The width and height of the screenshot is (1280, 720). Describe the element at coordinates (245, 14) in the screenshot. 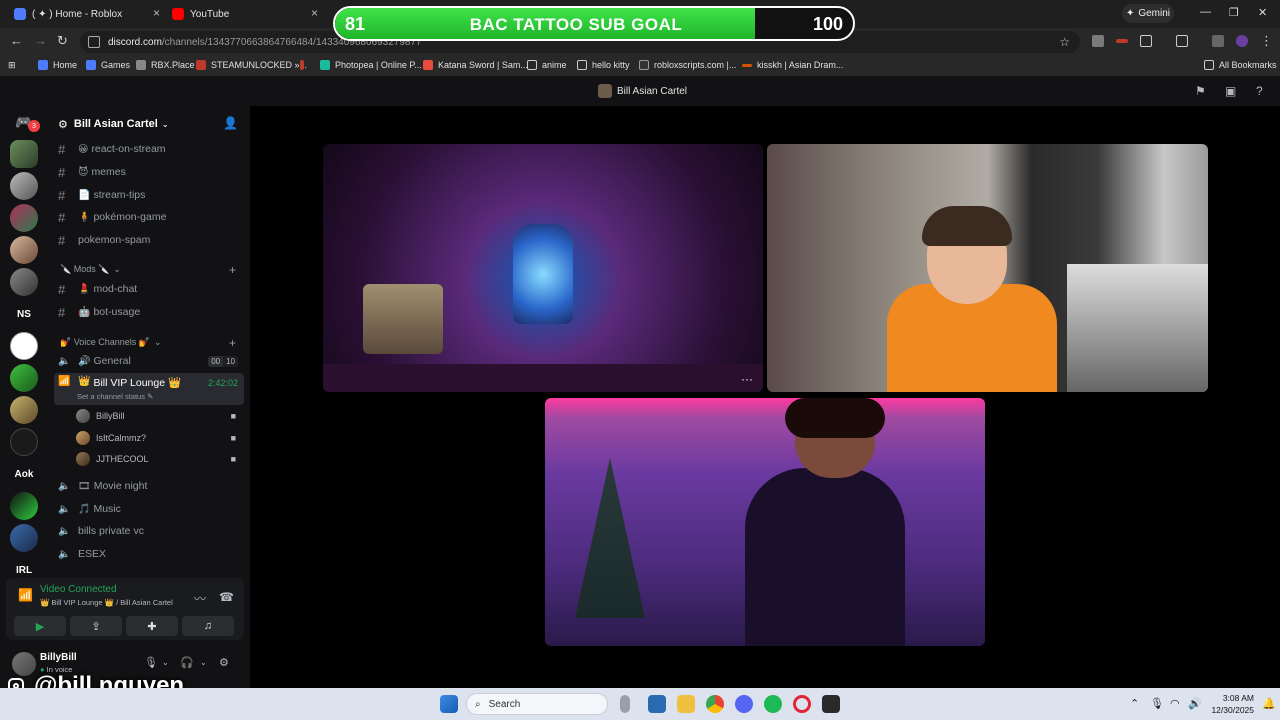

I see `tab-youtube: YouTube ×` at that location.